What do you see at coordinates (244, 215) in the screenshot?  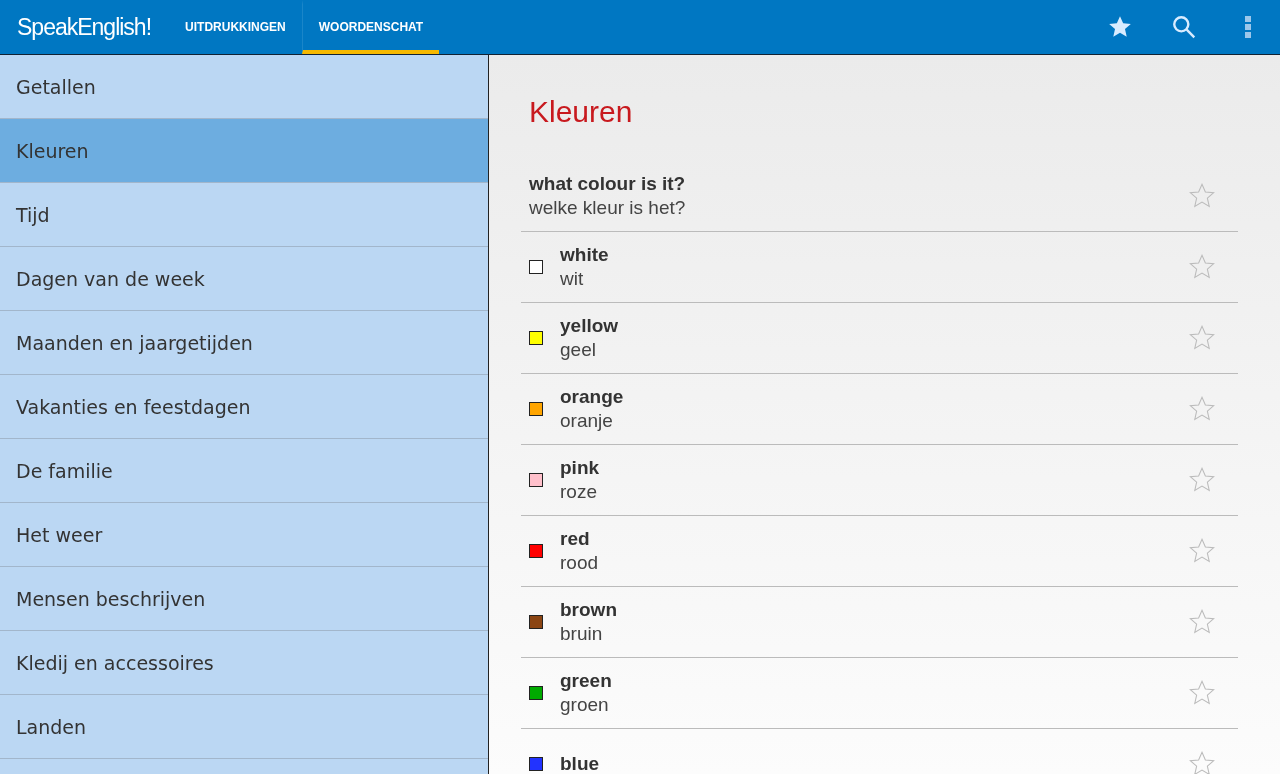 I see `category-item: Tijd` at bounding box center [244, 215].